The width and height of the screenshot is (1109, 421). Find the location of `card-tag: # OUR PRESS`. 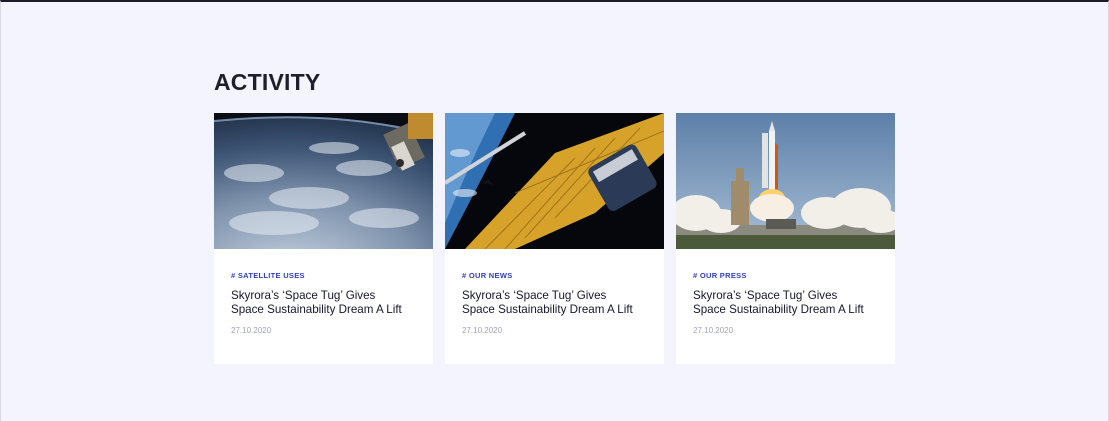

card-tag: # OUR PRESS is located at coordinates (785, 276).